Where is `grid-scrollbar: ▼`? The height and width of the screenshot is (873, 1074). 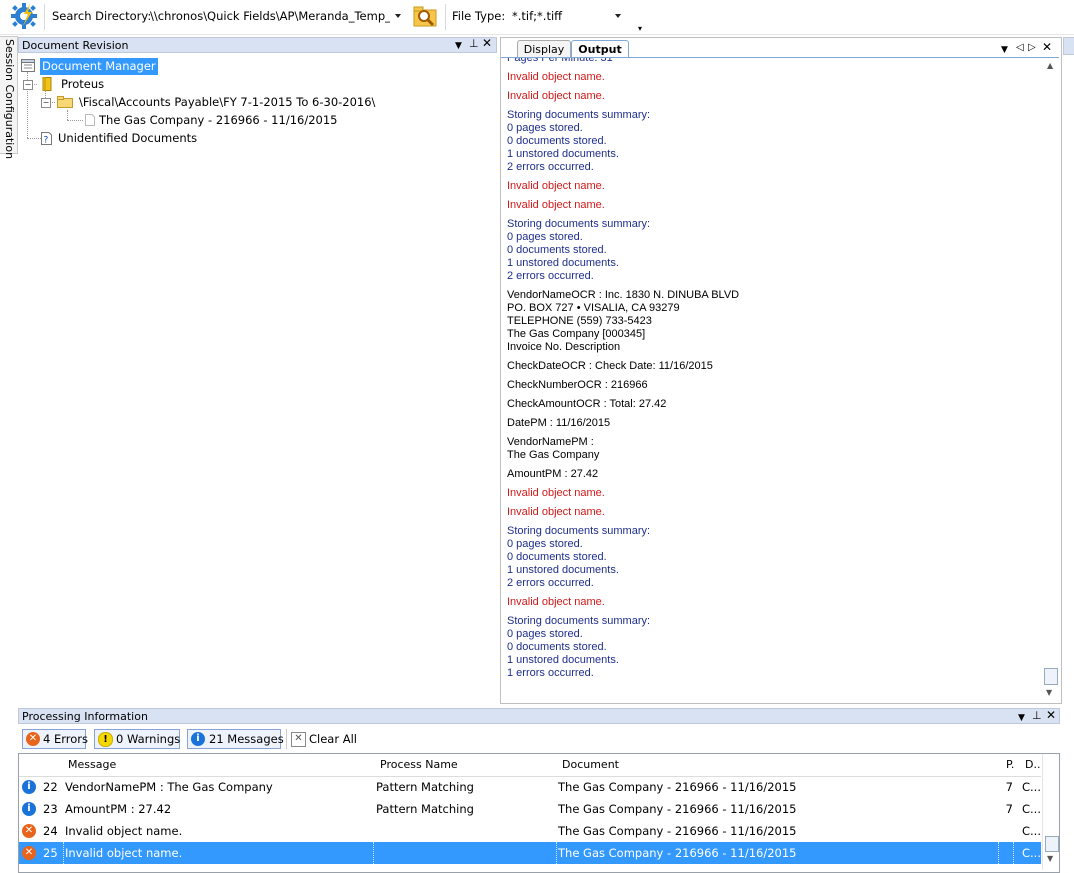 grid-scrollbar: ▼ is located at coordinates (1050, 812).